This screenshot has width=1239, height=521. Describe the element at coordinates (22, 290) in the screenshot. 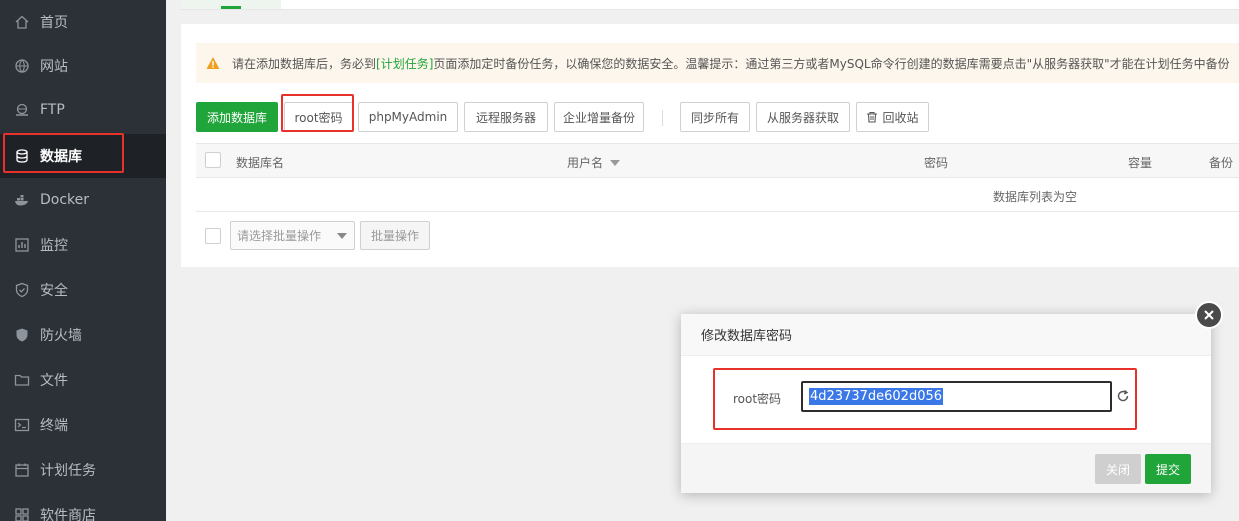

I see `shield-icon` at that location.